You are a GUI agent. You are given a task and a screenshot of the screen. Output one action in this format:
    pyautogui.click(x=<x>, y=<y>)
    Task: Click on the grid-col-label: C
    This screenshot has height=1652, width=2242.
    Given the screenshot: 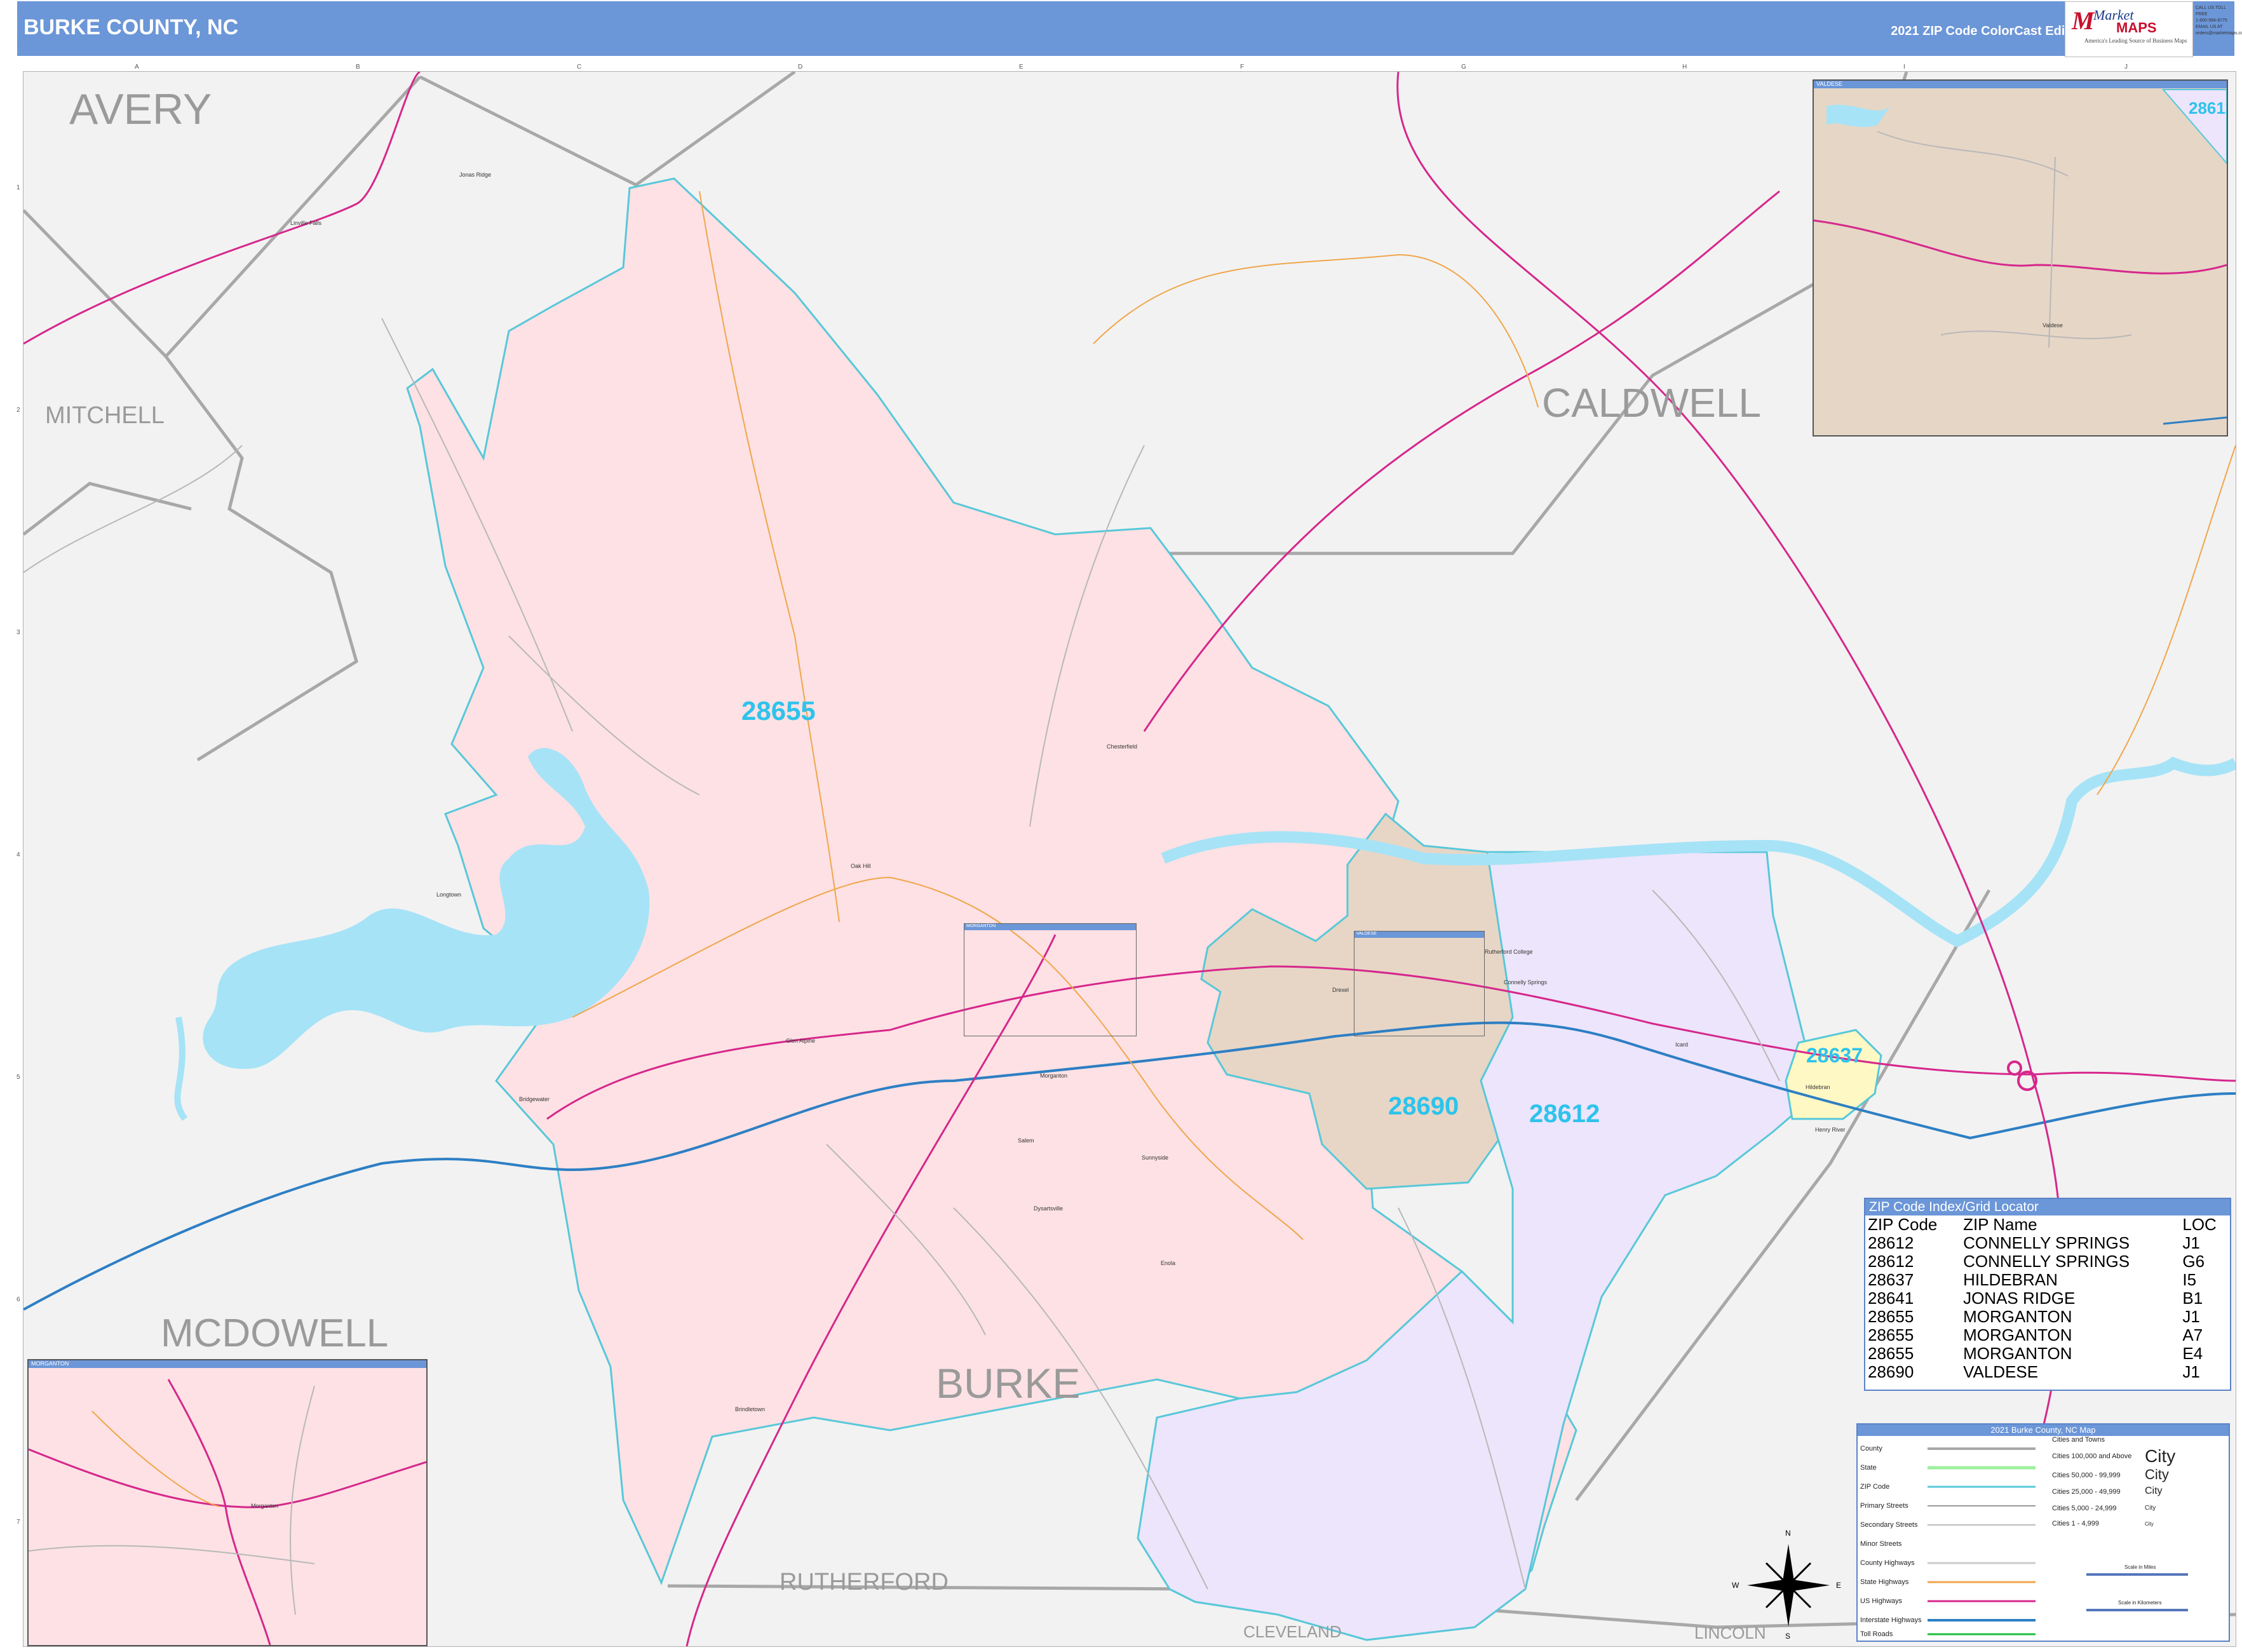 What is the action you would take?
    pyautogui.click(x=579, y=67)
    